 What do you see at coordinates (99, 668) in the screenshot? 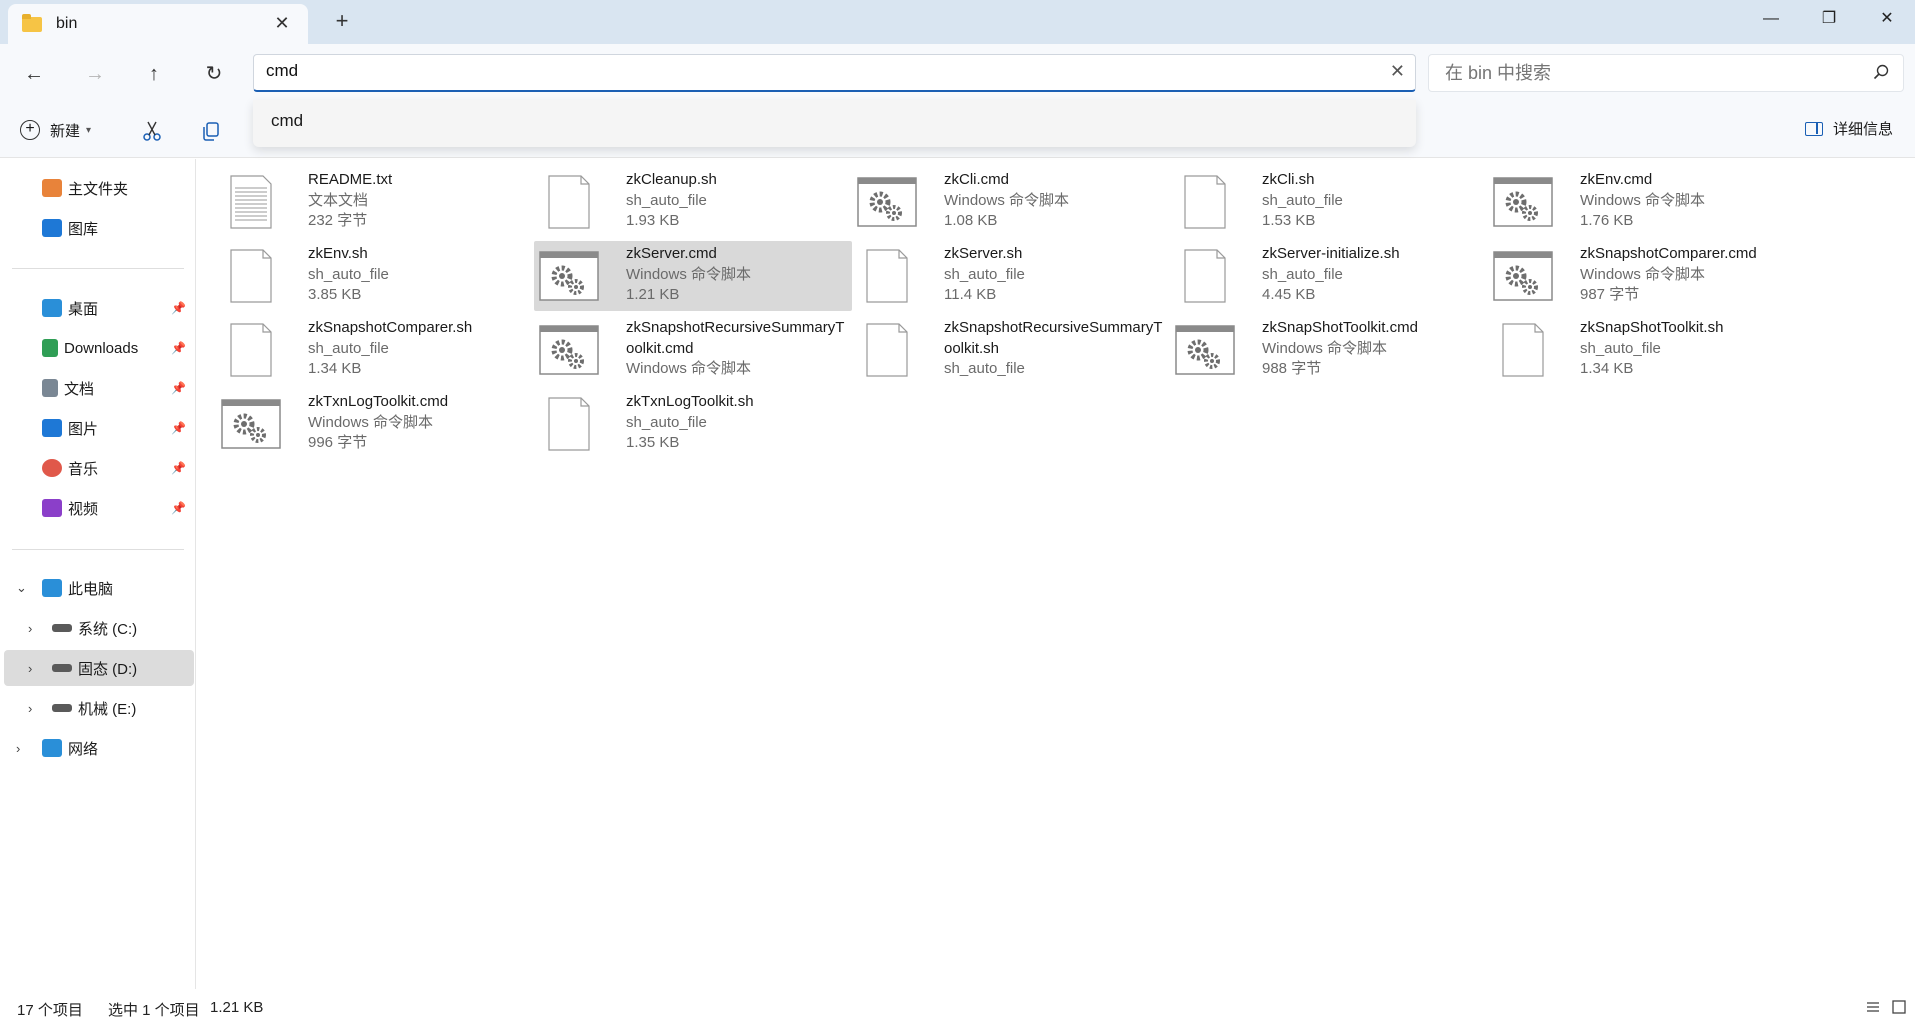
I see `sidebar-item-drive-d: › 固态 (D:)` at bounding box center [99, 668].